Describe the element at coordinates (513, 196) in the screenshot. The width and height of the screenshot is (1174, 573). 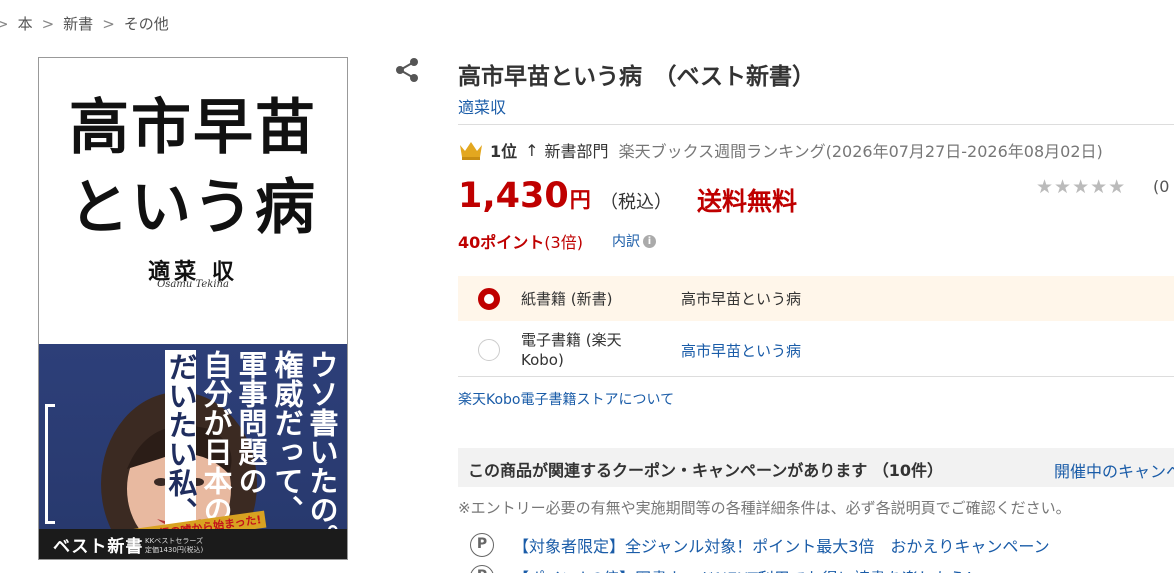
I see `price-value: 1,430` at that location.